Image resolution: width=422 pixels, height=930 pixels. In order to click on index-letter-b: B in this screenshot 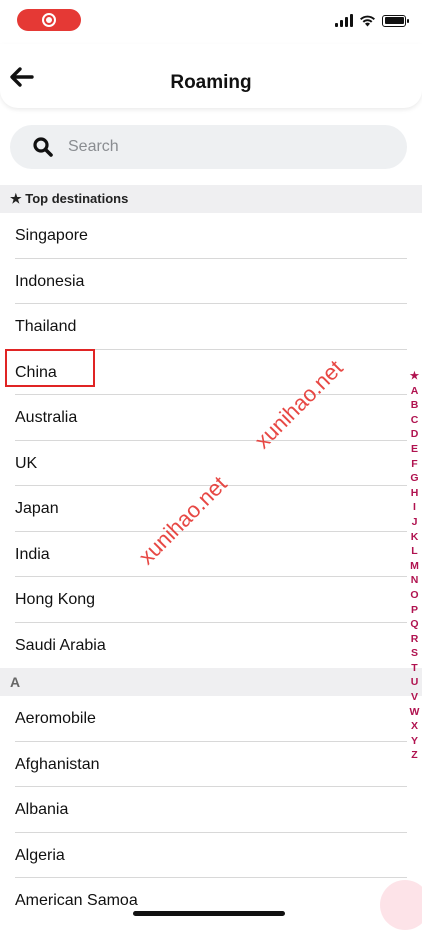, I will do `click(415, 405)`.